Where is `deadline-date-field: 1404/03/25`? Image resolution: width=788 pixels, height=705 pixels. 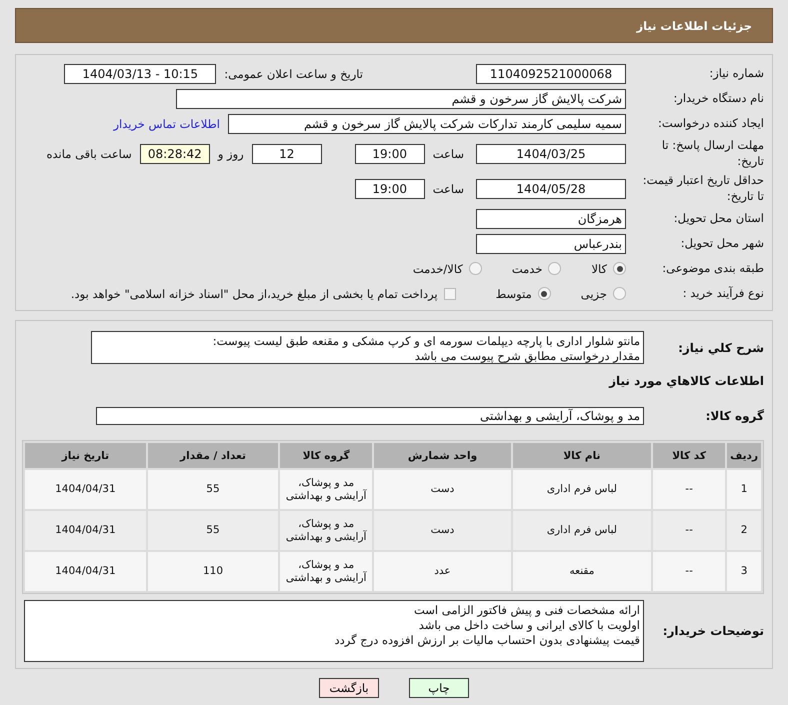 deadline-date-field: 1404/03/25 is located at coordinates (551, 154).